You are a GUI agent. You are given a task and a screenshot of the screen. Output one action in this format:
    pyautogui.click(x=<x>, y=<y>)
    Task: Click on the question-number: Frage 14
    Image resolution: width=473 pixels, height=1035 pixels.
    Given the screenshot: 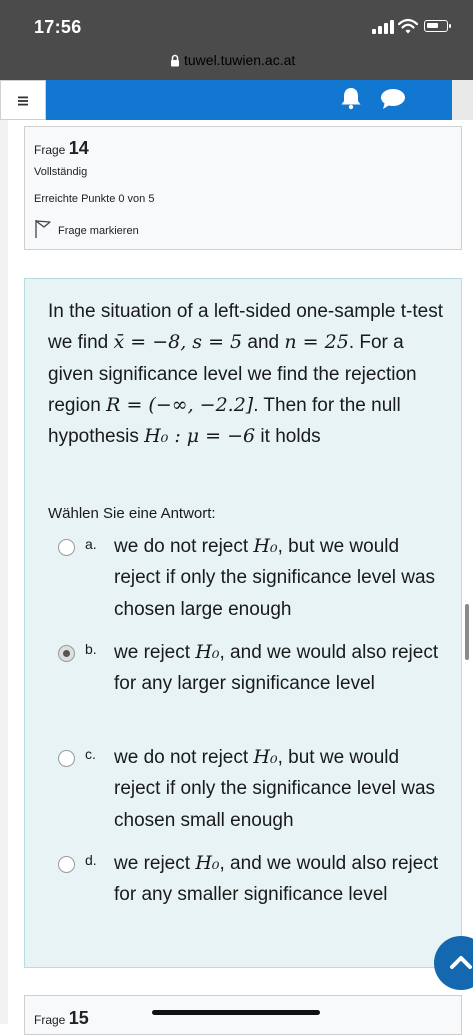 What is the action you would take?
    pyautogui.click(x=61, y=148)
    